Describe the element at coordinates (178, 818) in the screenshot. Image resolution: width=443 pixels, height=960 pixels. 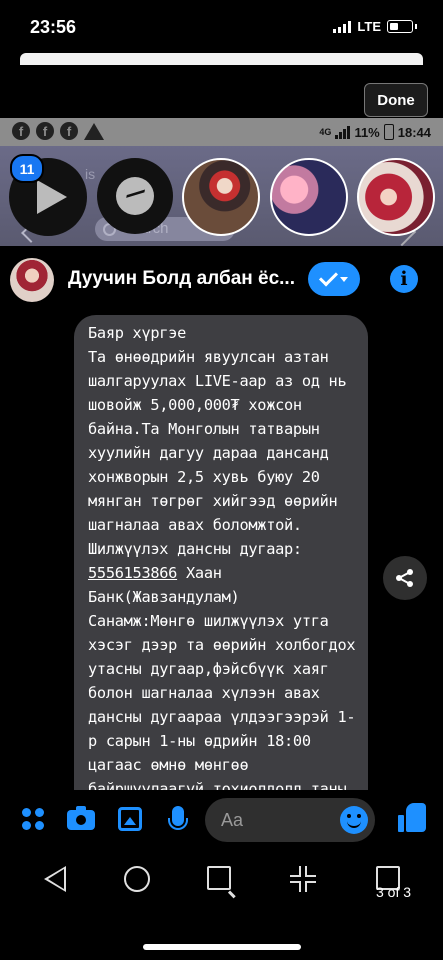
I see `microphone-icon` at that location.